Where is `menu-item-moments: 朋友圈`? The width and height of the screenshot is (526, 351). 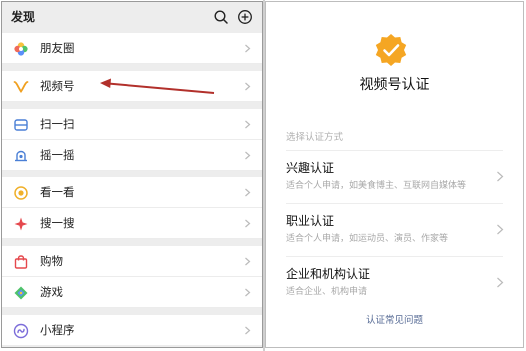
menu-item-moments: 朋友圈 is located at coordinates (132, 48).